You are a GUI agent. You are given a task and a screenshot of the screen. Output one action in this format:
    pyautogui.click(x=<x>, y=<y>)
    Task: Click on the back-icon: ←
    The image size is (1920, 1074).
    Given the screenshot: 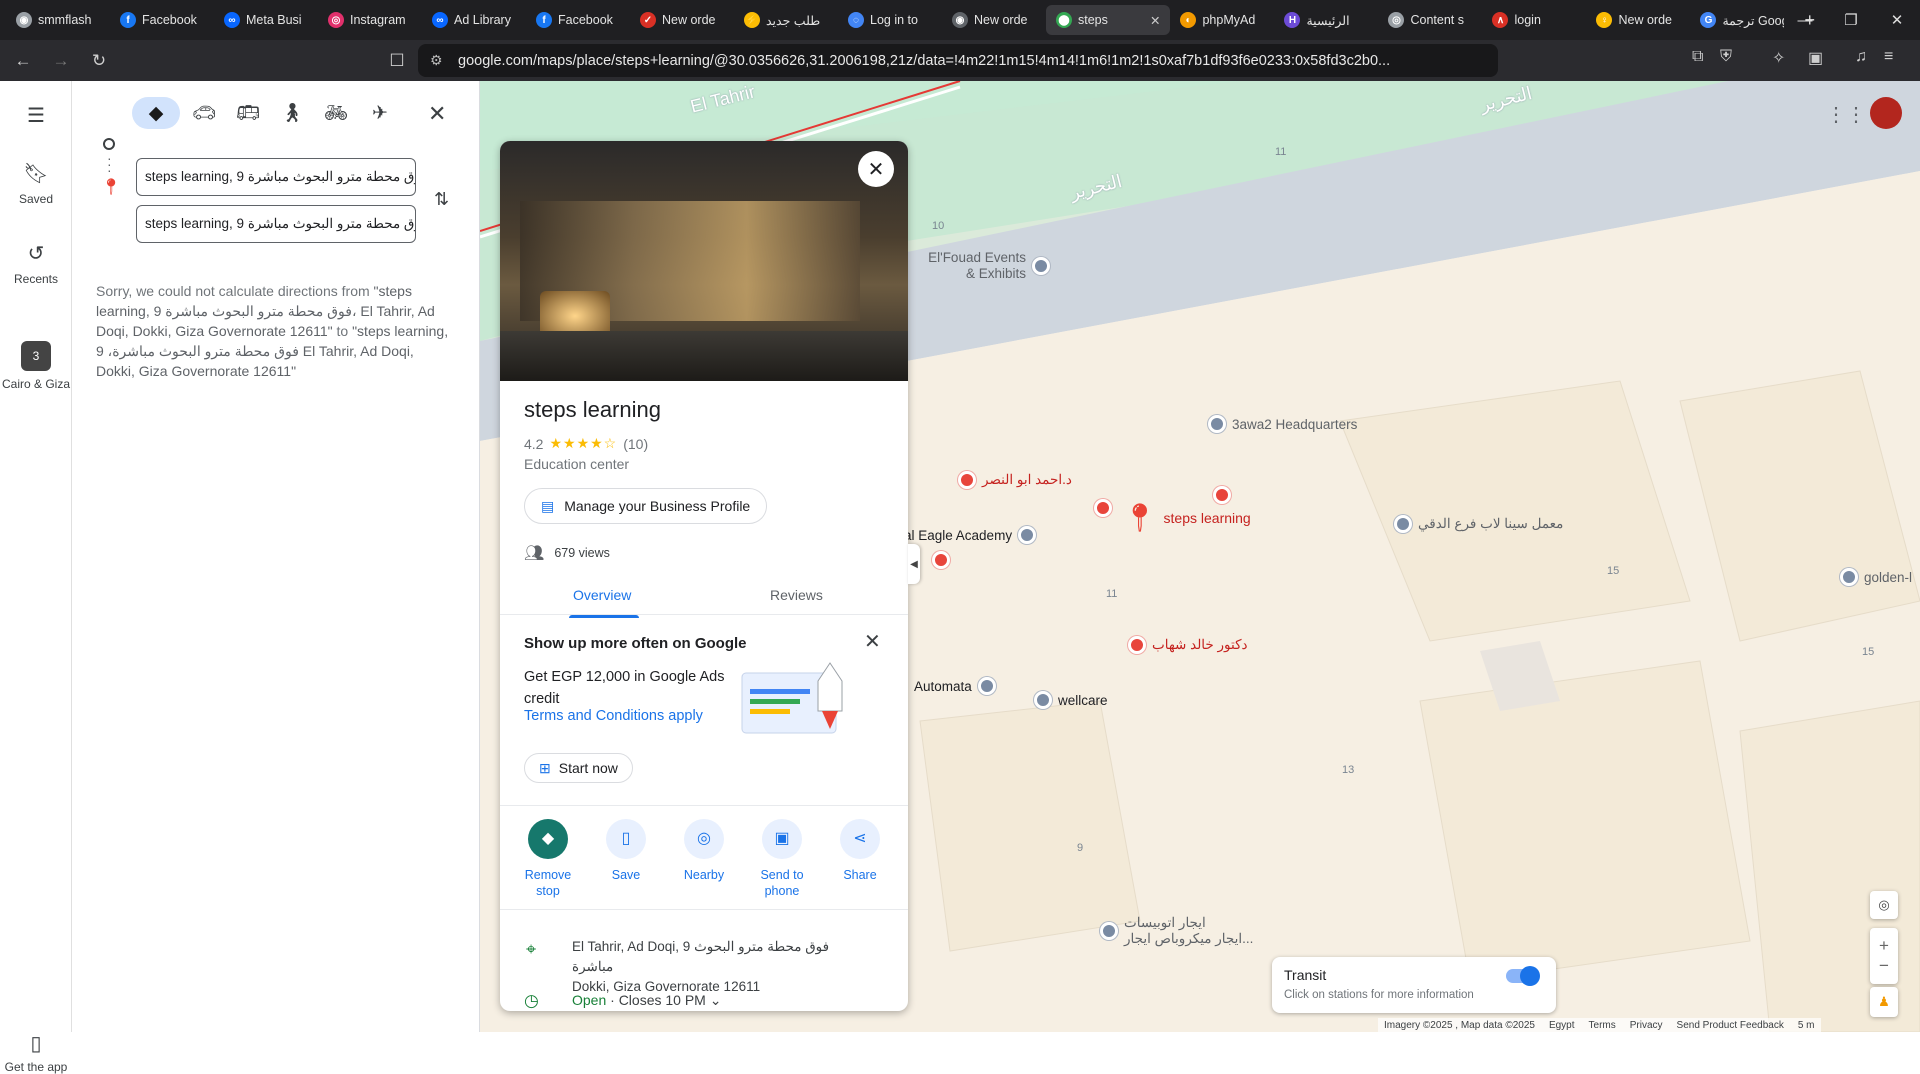 What is the action you would take?
    pyautogui.click(x=23, y=61)
    